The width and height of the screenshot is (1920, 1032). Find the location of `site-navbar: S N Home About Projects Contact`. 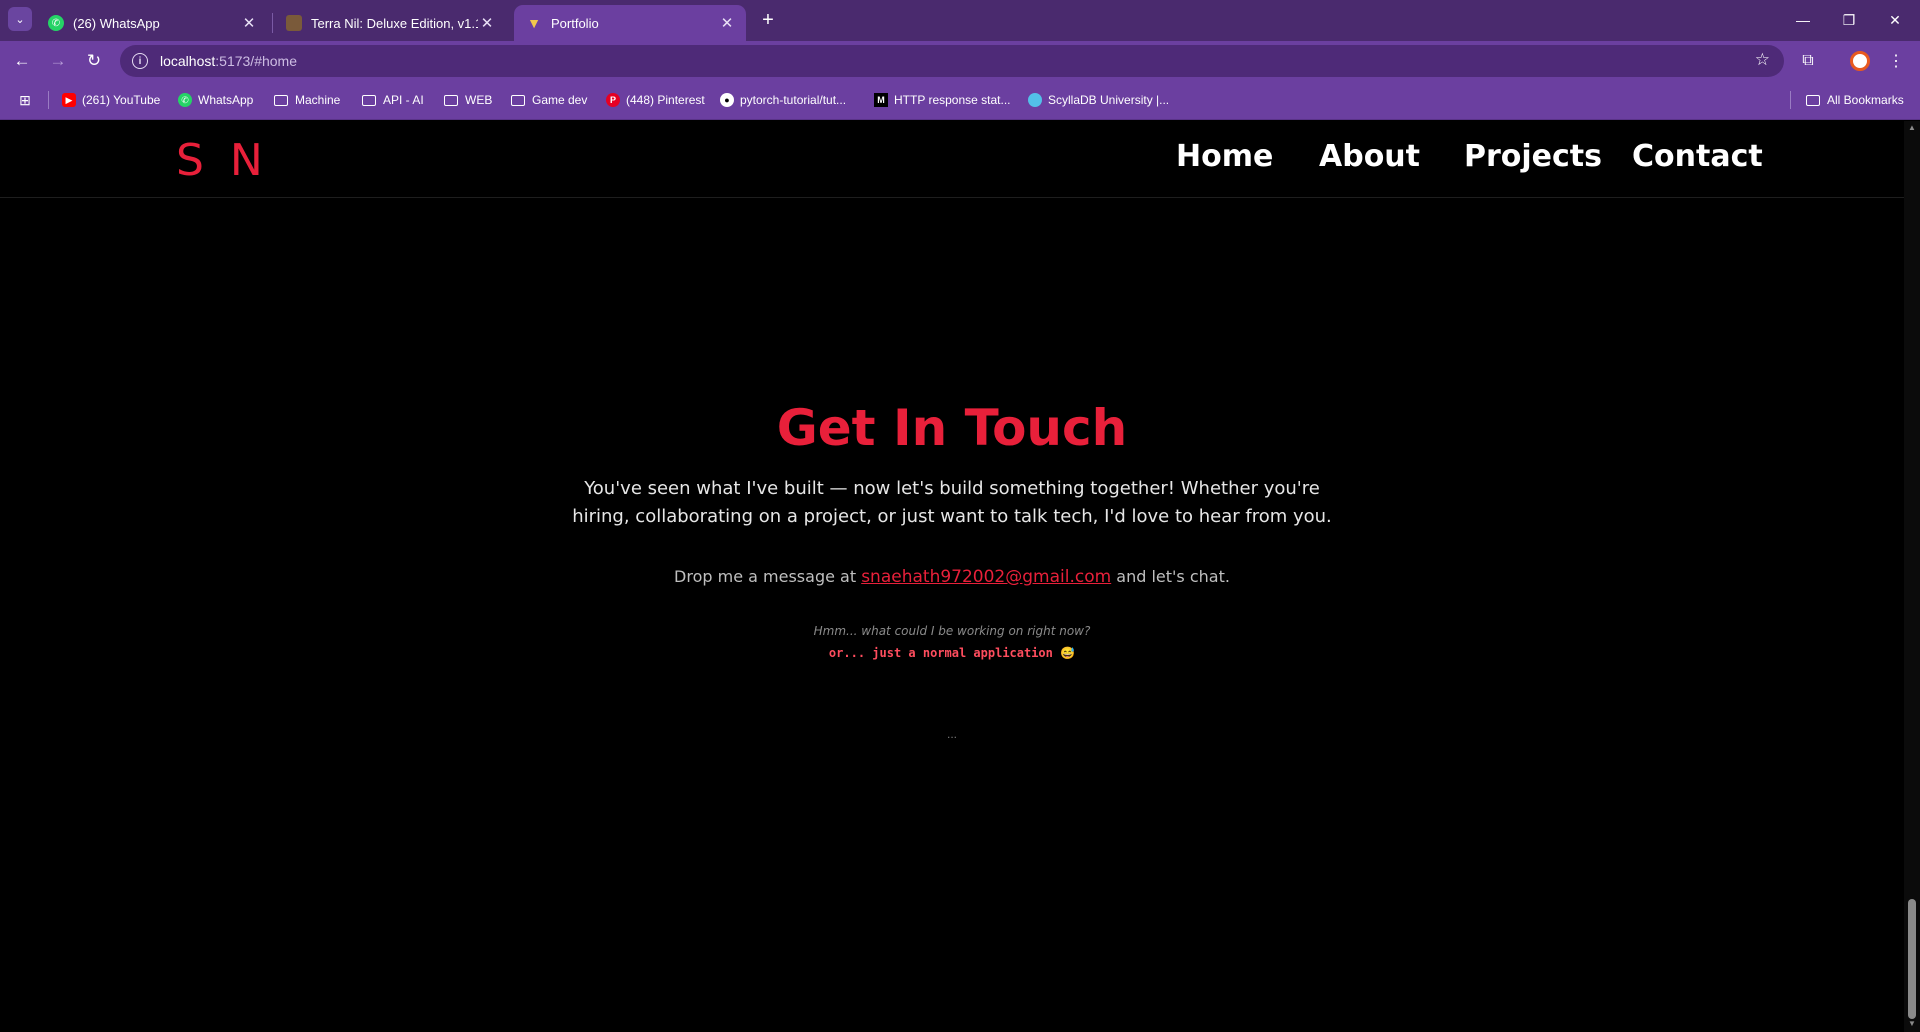

site-navbar: S N Home About Projects Contact is located at coordinates (952, 159).